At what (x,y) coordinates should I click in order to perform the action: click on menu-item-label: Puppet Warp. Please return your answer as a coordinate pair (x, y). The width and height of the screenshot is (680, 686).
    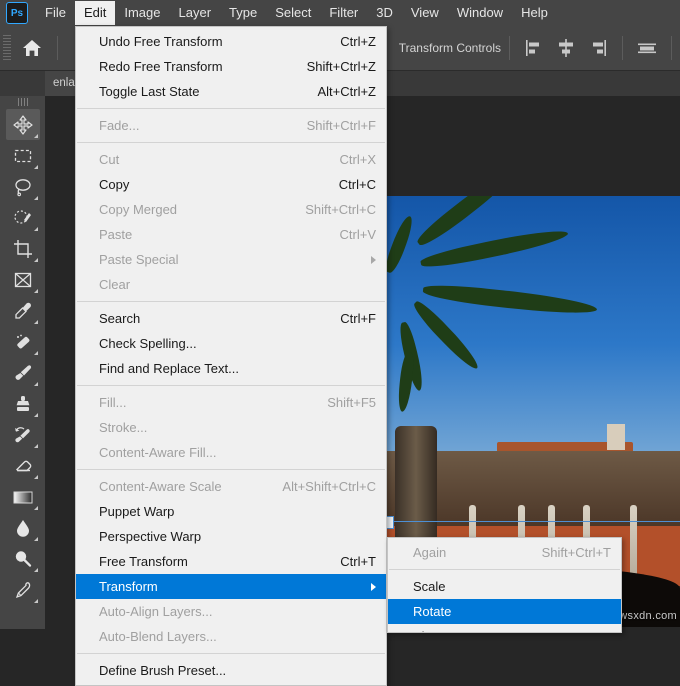
    Looking at the image, I should click on (137, 511).